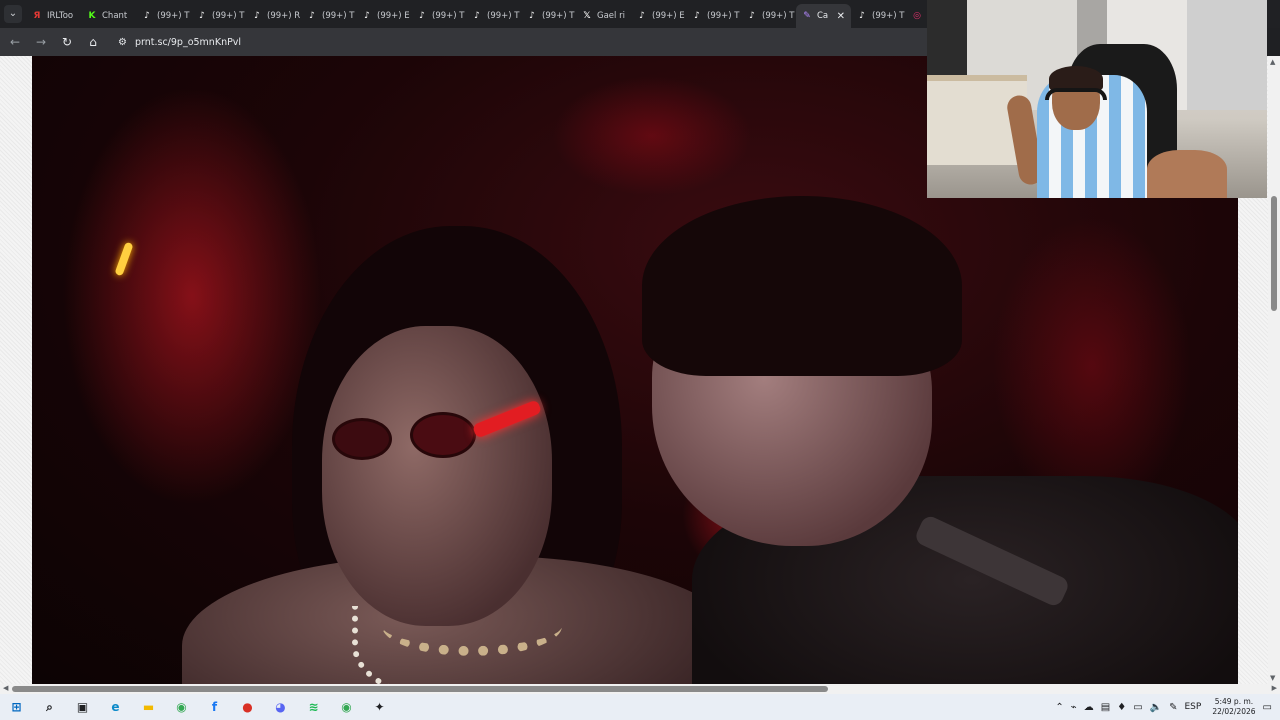  I want to click on streamer-leg, so click(1187, 174).